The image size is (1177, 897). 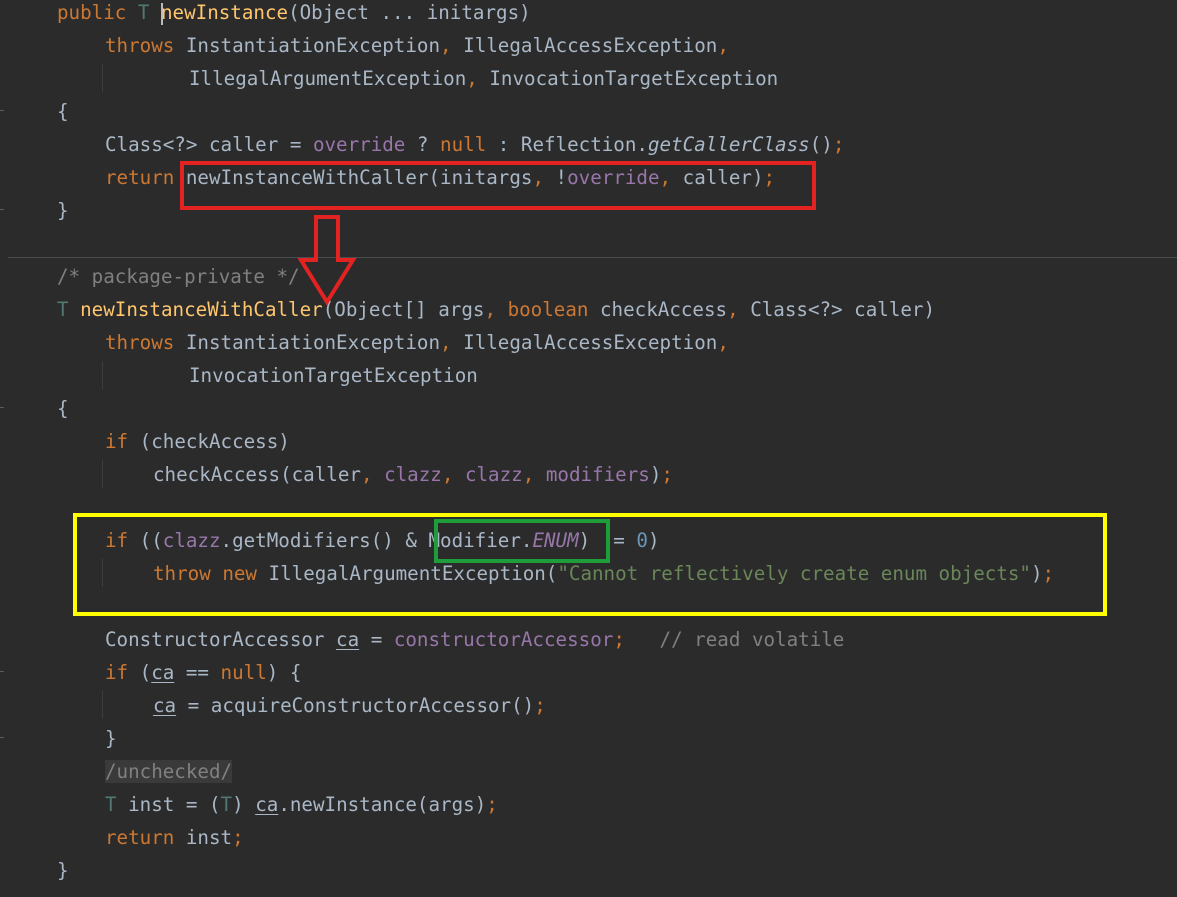 I want to click on keyword: null, so click(x=463, y=144).